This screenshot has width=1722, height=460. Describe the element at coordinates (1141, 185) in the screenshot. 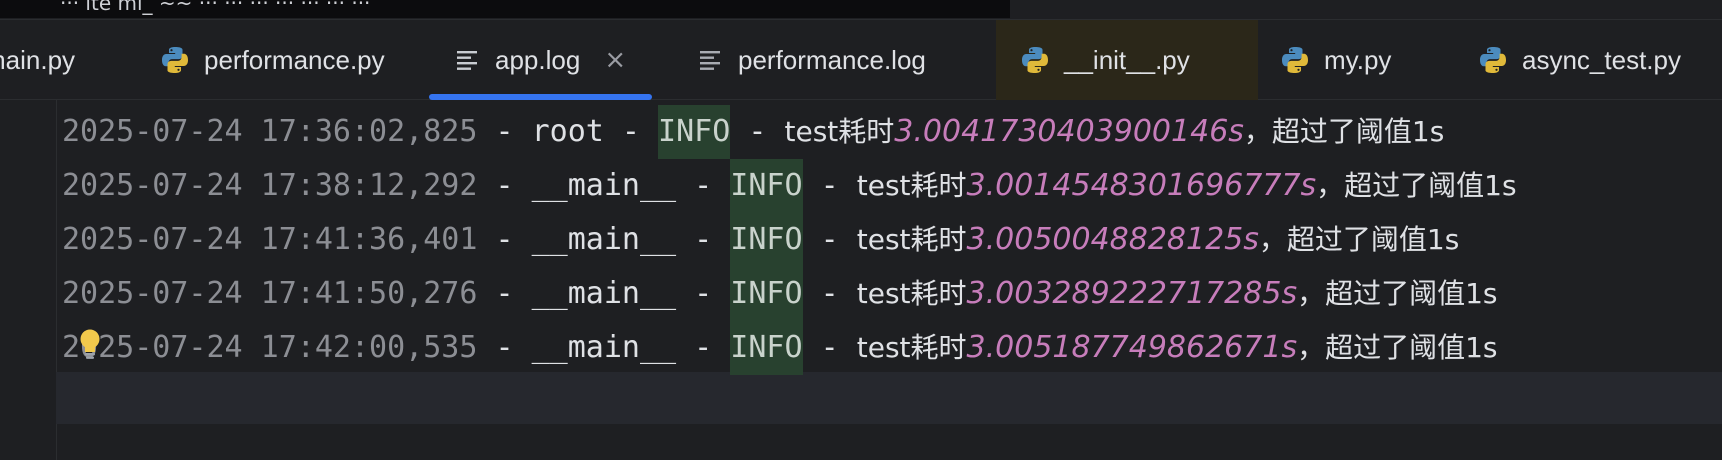

I see `log-duration: 3.0014548301696777s` at that location.